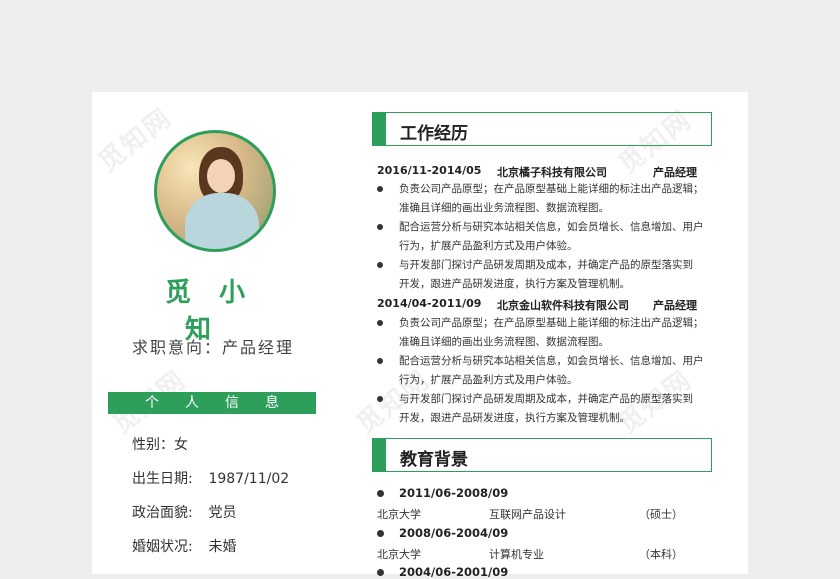 This screenshot has width=840, height=579. Describe the element at coordinates (221, 176) in the screenshot. I see `avatar-face` at that location.